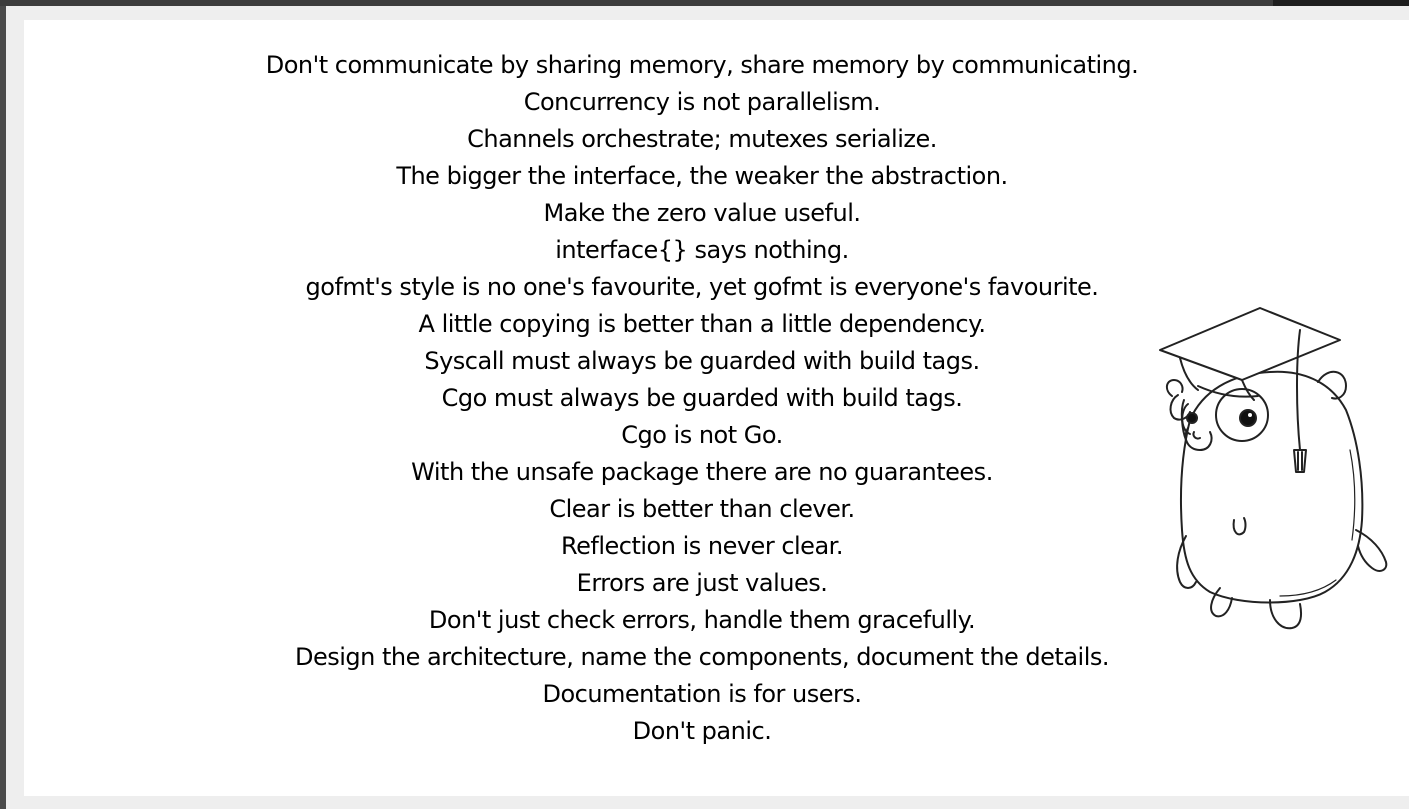 This screenshot has width=1409, height=809. Describe the element at coordinates (702, 250) in the screenshot. I see `proverb: interface{} says nothing.` at that location.